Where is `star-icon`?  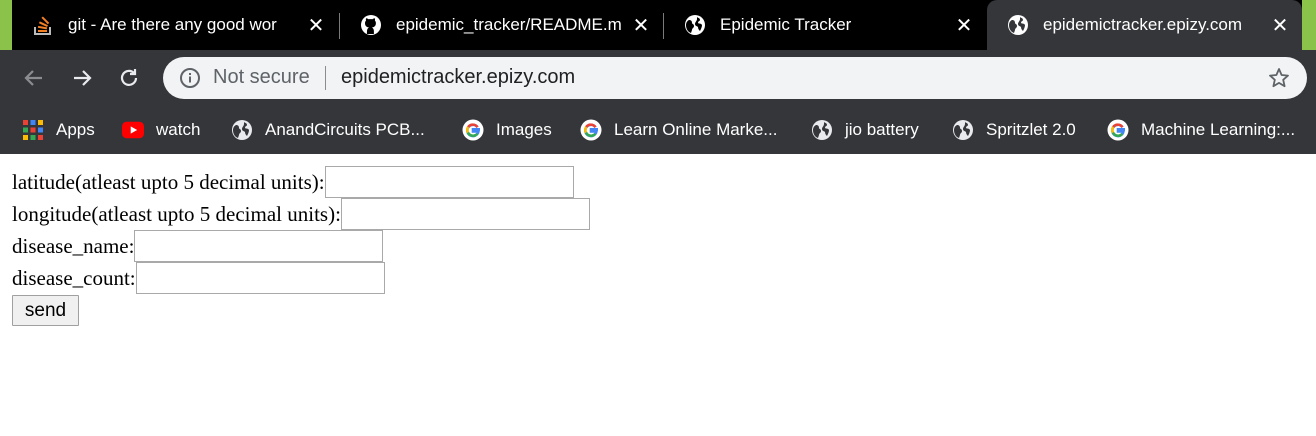 star-icon is located at coordinates (1279, 78).